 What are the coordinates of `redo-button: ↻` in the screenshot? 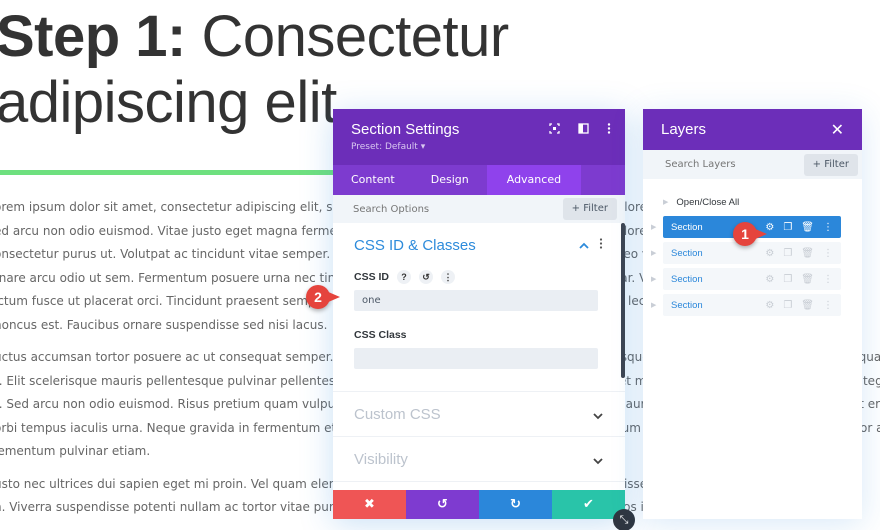 It's located at (515, 504).